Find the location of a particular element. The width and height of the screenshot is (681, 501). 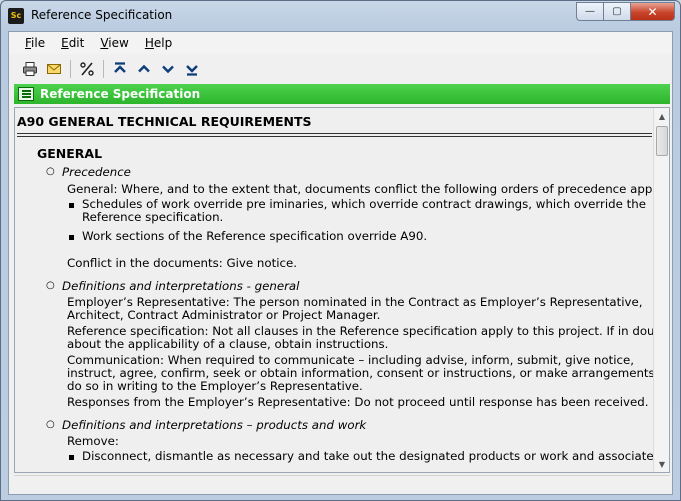

chevron-down-icon: ▼ is located at coordinates (662, 464).